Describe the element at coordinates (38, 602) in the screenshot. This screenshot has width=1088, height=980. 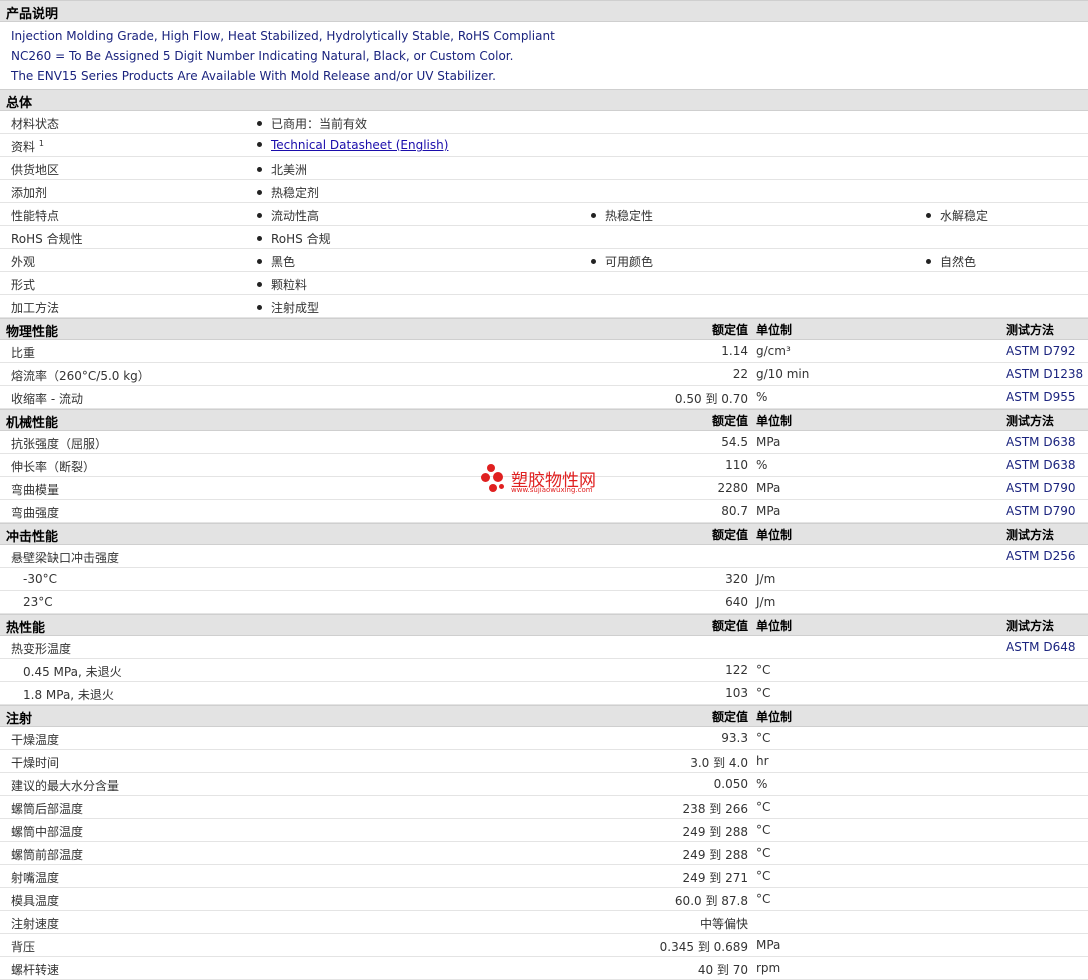
I see `row-label: 23°C` at that location.